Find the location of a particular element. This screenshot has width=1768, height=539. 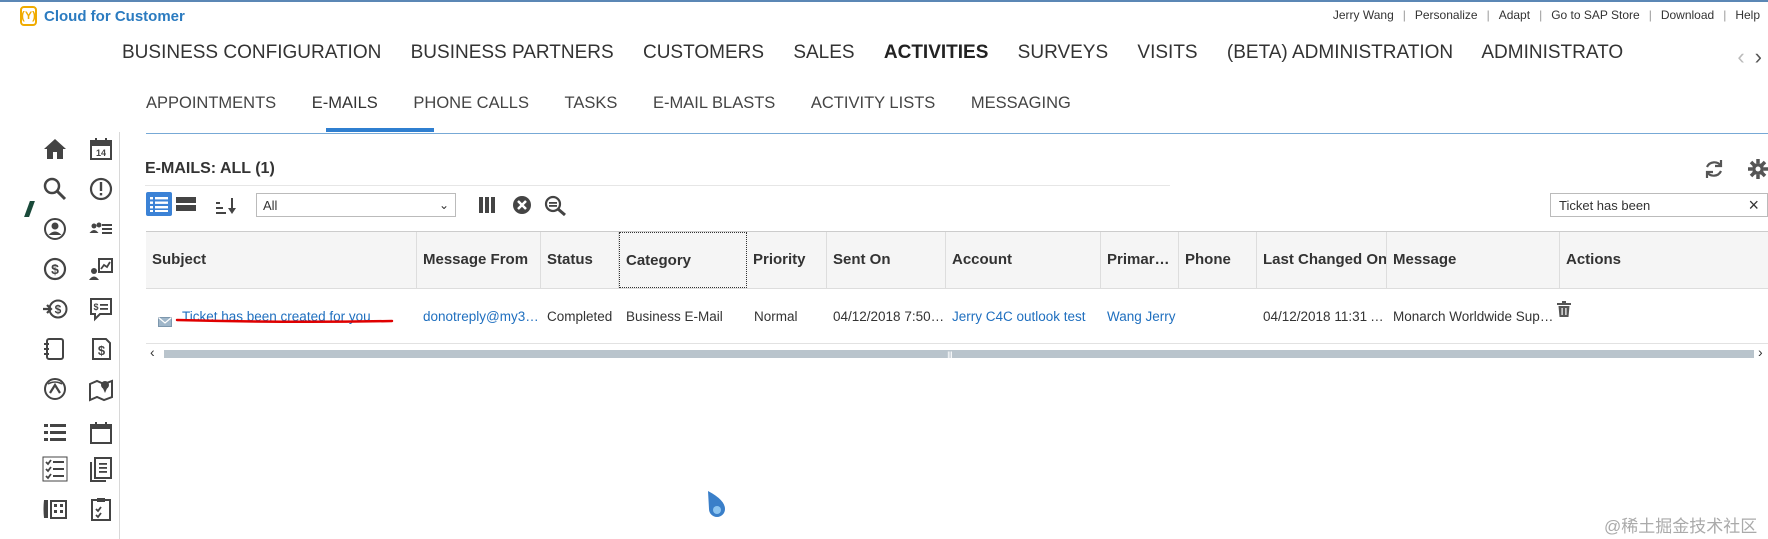

clear-filter-icon is located at coordinates (522, 205).